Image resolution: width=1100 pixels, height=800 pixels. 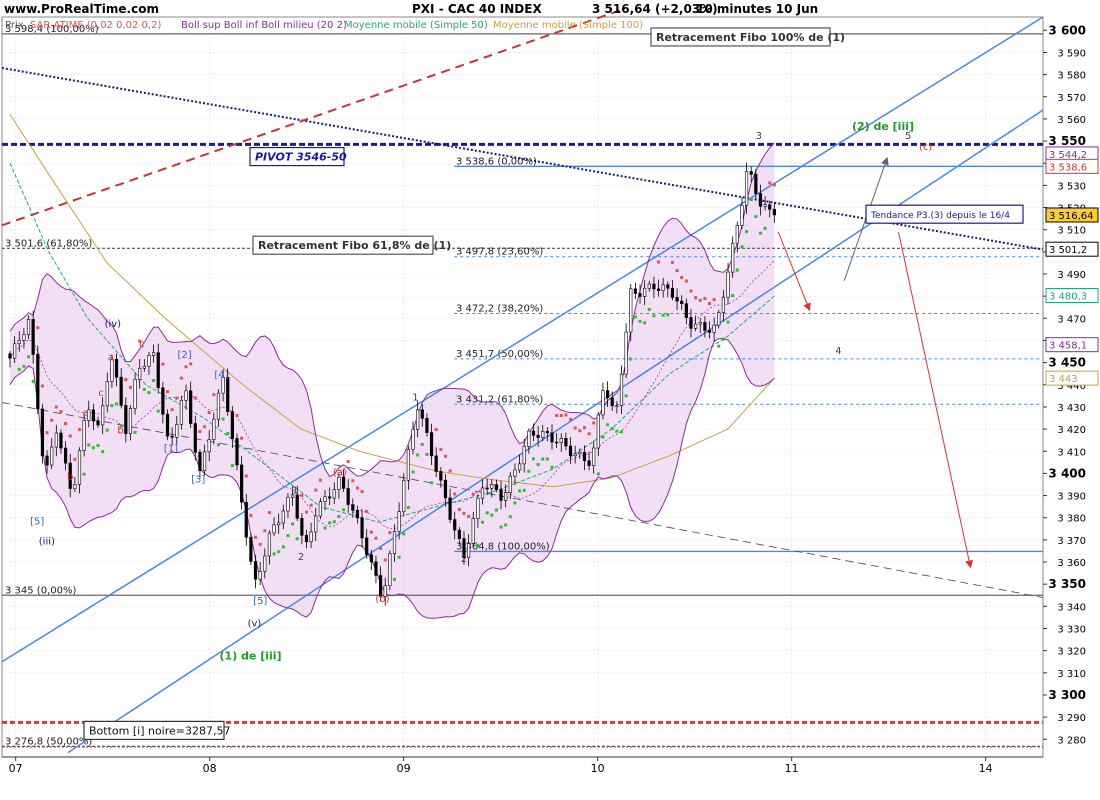 I want to click on wave-label: a, so click(x=111, y=357).